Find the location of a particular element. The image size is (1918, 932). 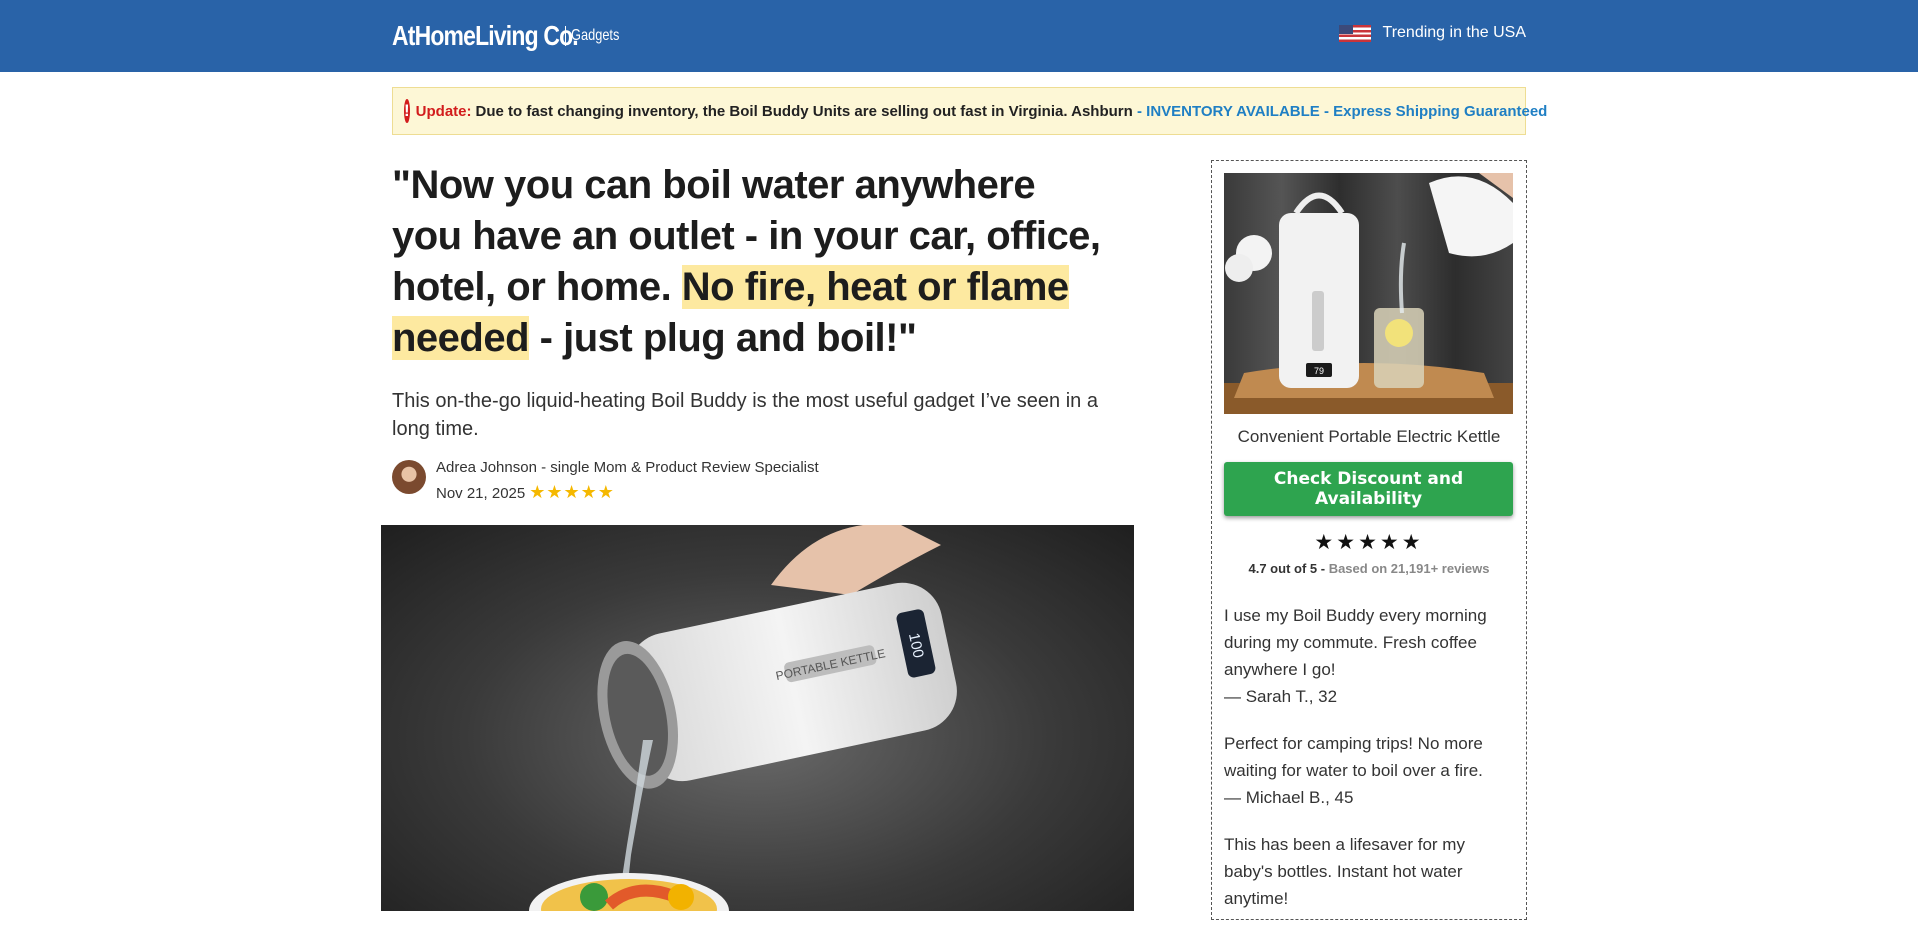

brand-logo: AtHomeLiving Co. Gadgets is located at coordinates (511, 36).